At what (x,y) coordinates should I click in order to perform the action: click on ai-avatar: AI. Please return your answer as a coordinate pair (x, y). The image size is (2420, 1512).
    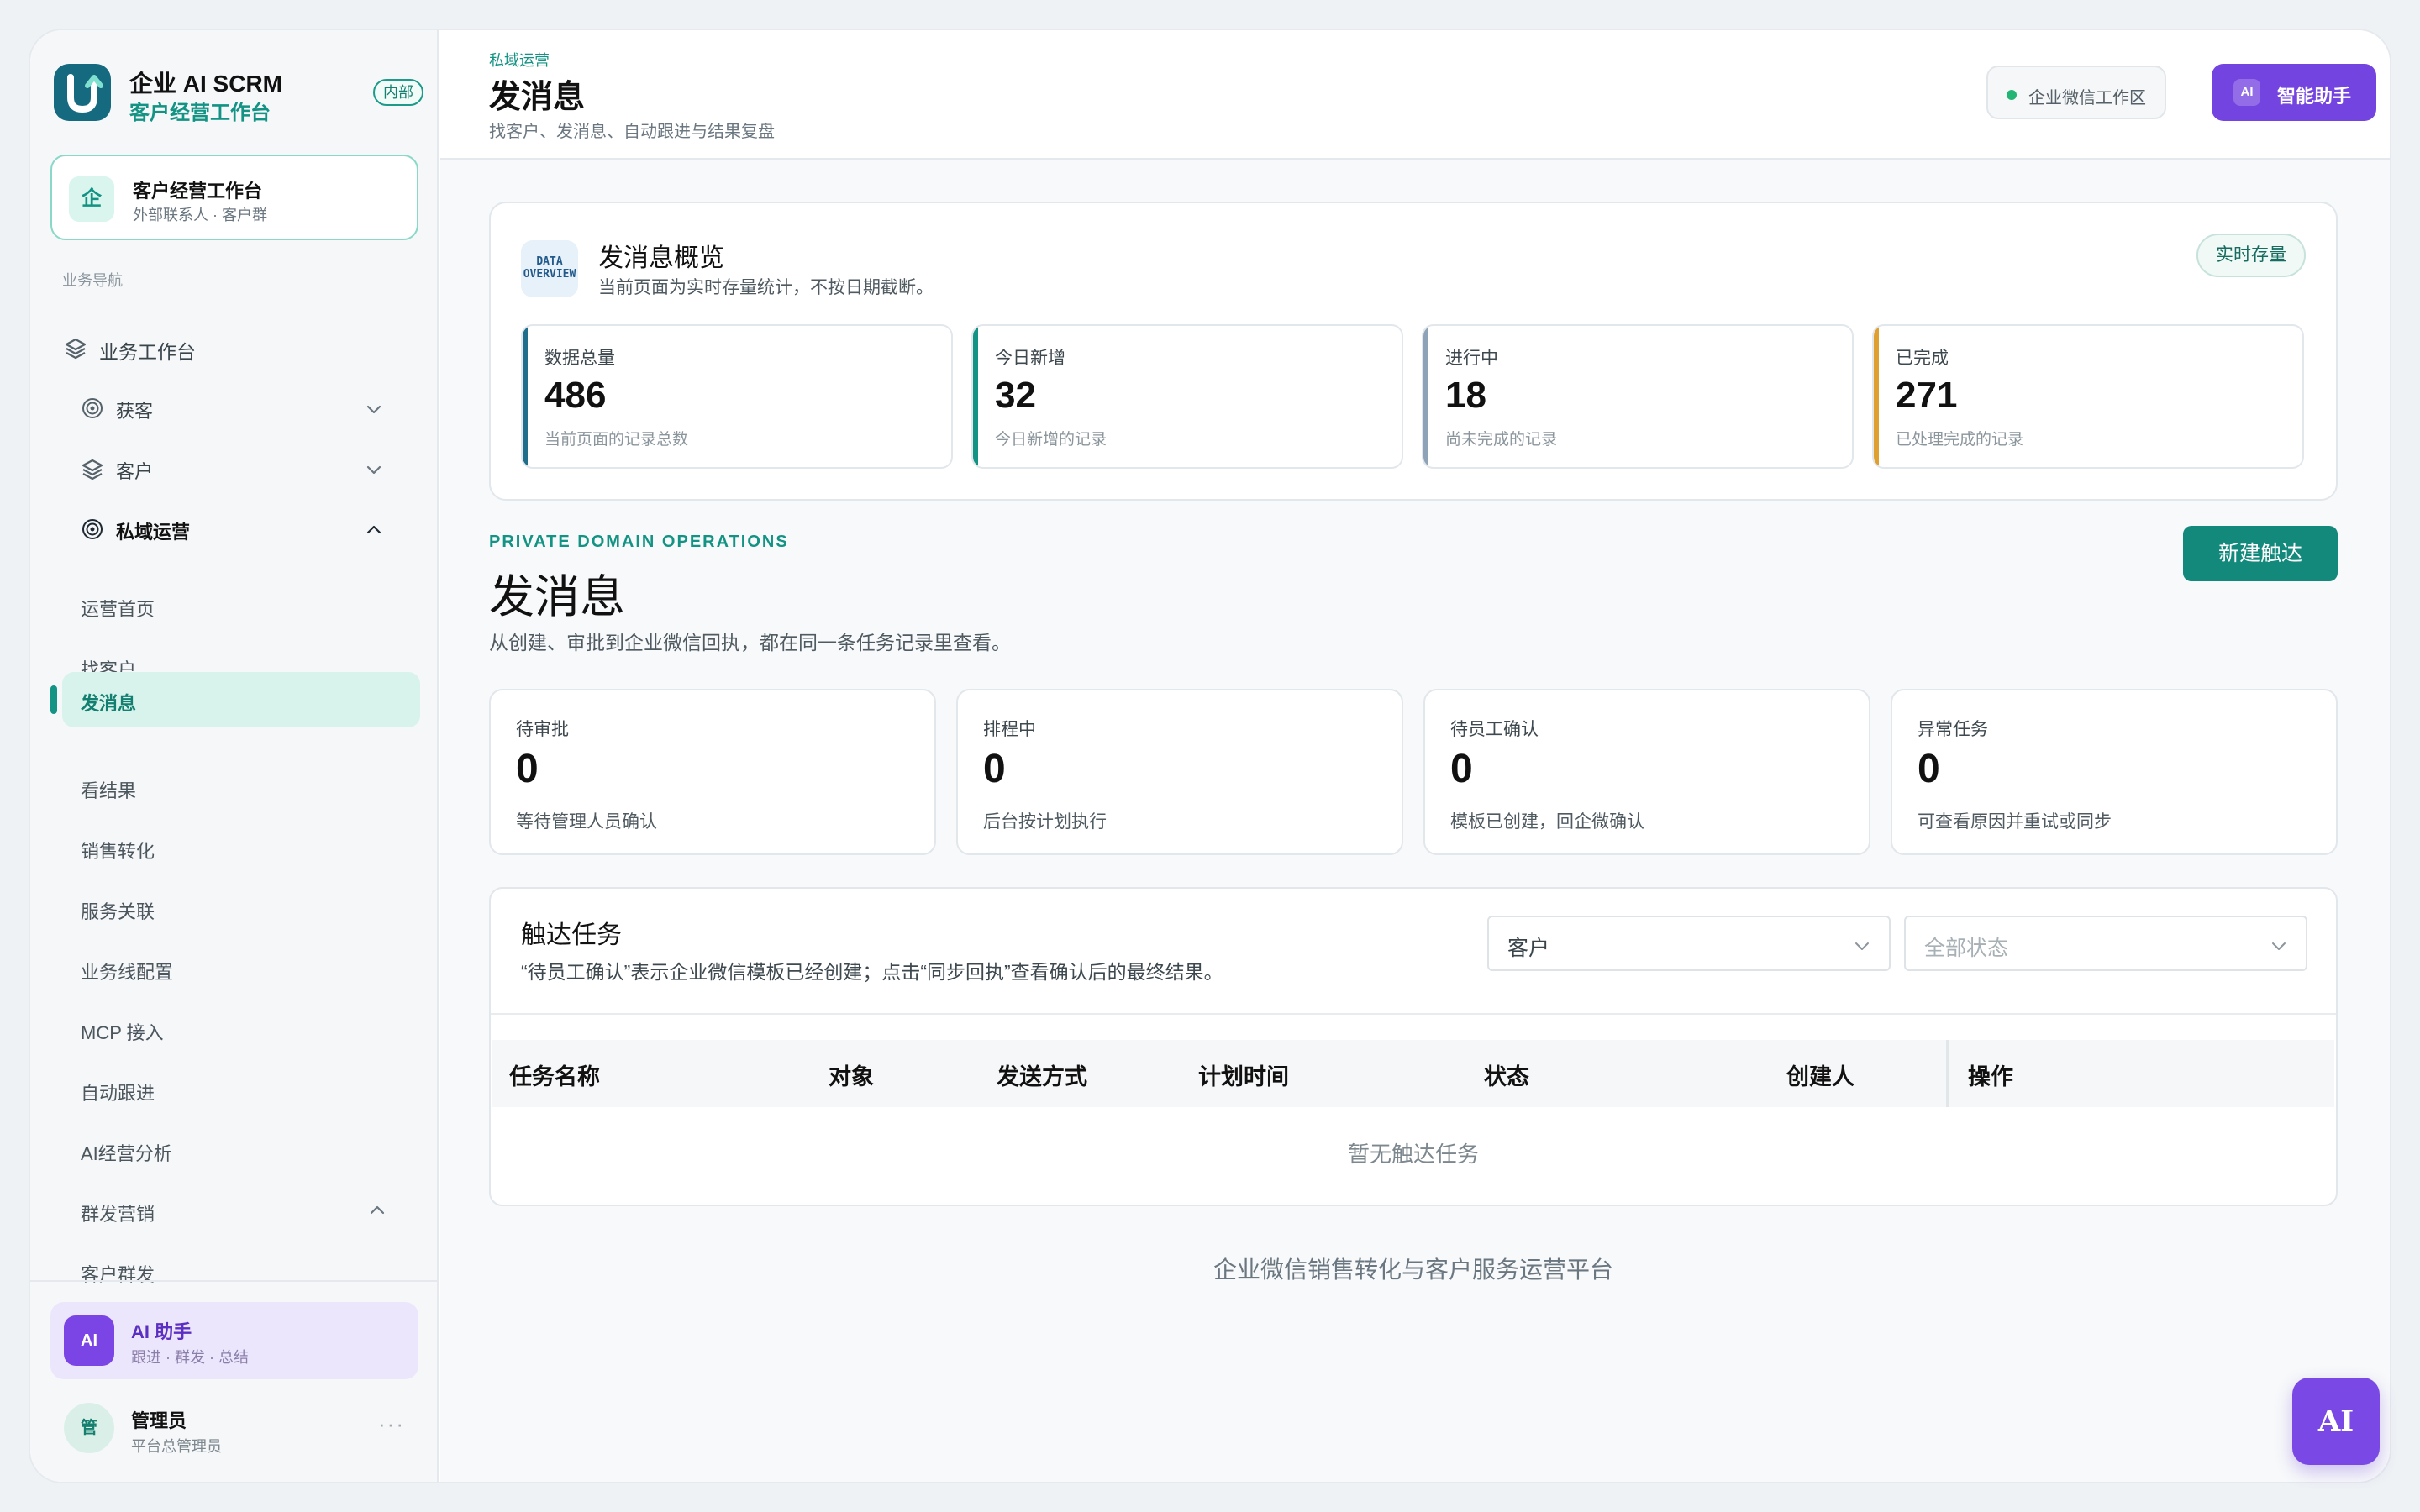
    Looking at the image, I should click on (89, 1340).